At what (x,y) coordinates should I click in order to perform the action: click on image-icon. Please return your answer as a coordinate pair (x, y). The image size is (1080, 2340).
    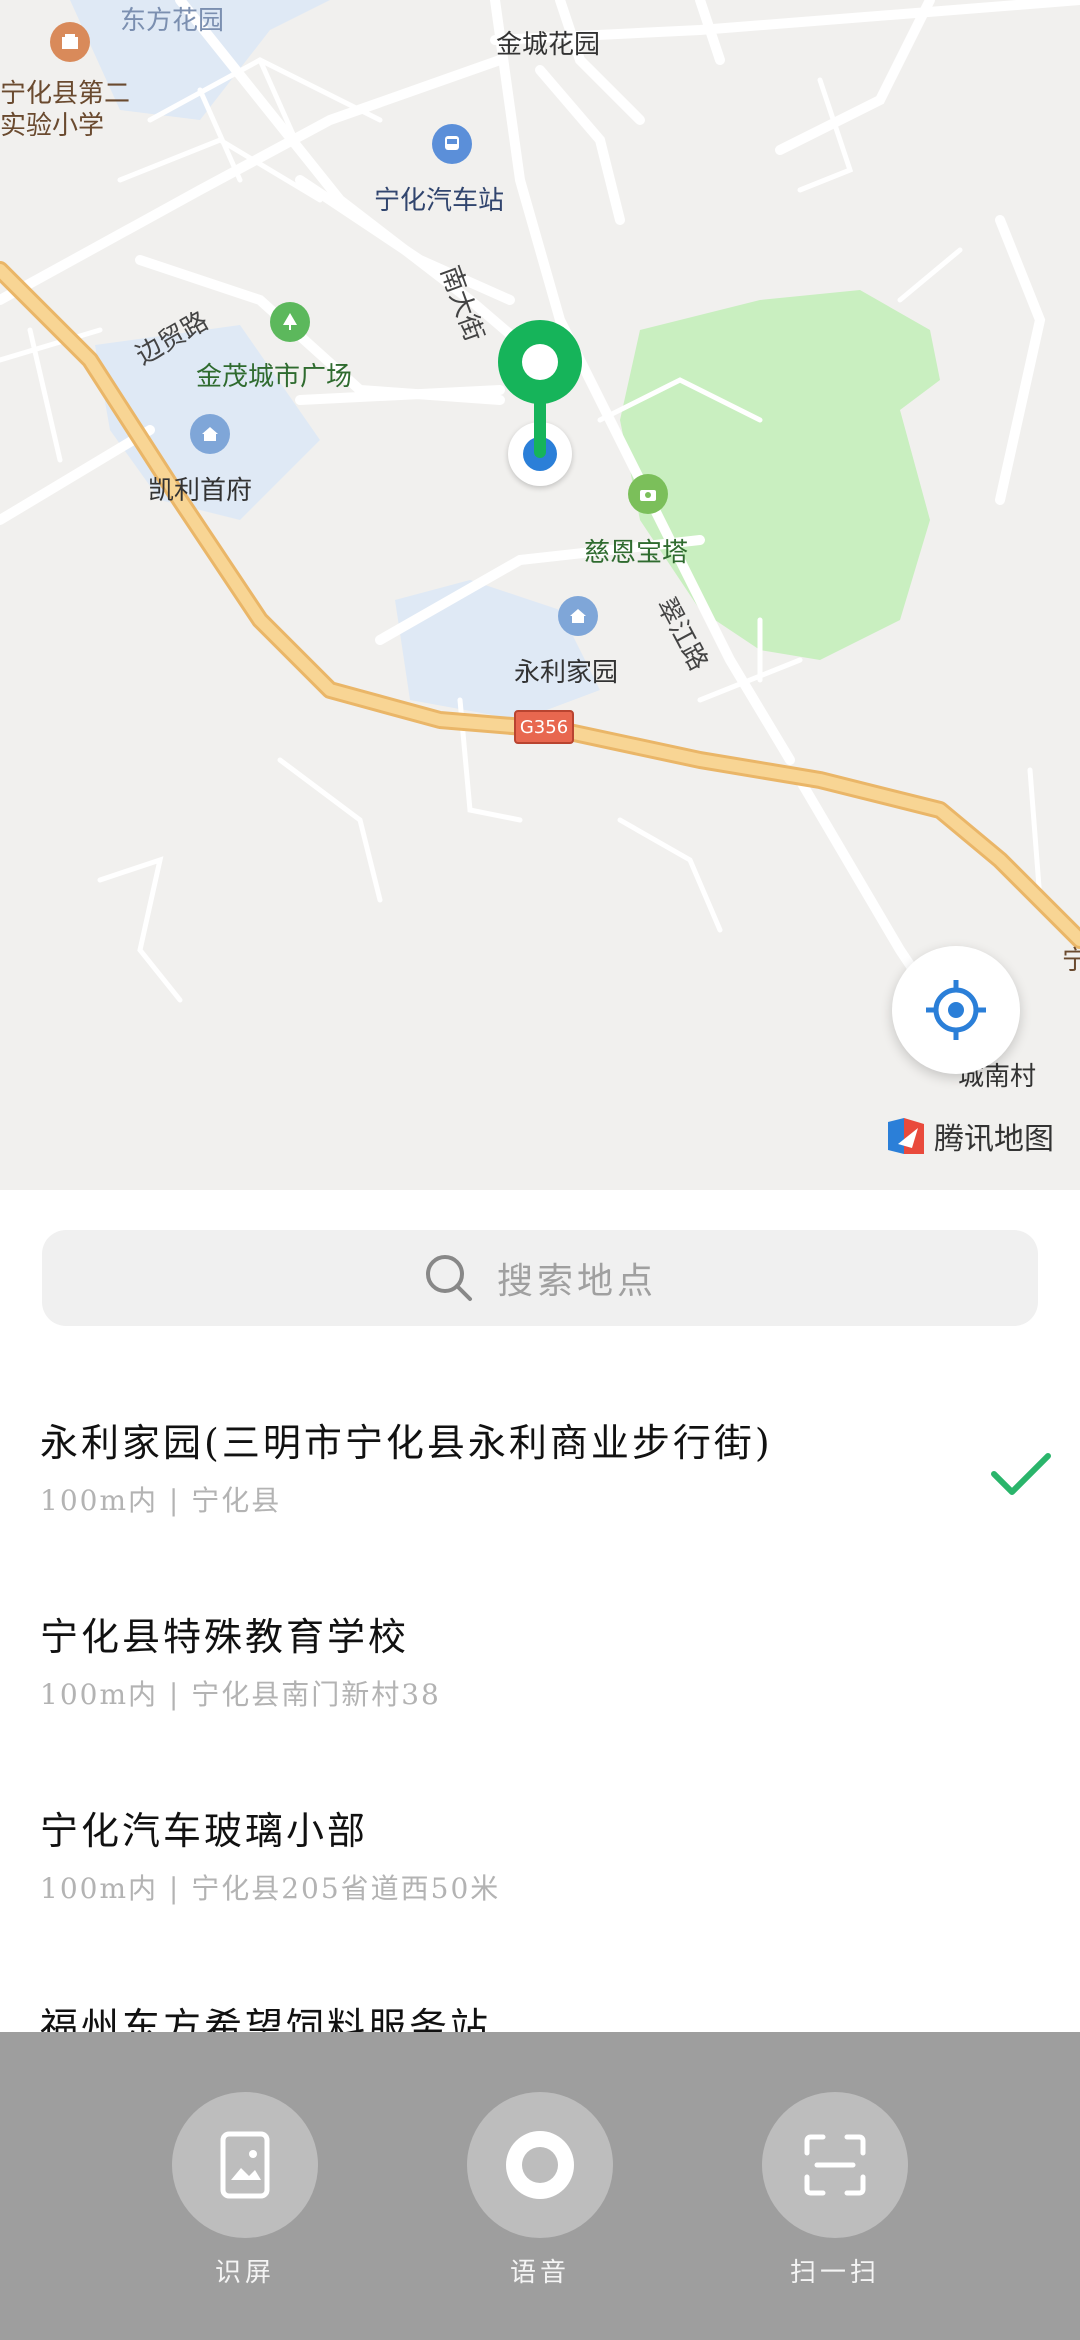
    Looking at the image, I should click on (245, 2165).